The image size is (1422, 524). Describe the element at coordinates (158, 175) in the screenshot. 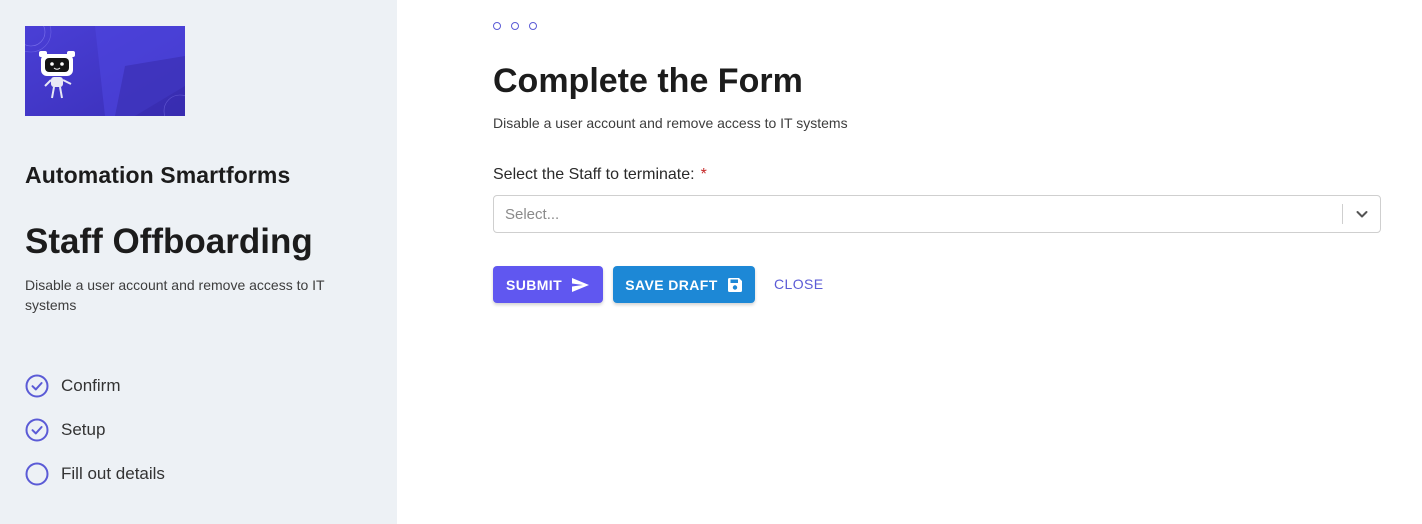

I see `app-name: Automation Smartforms` at that location.